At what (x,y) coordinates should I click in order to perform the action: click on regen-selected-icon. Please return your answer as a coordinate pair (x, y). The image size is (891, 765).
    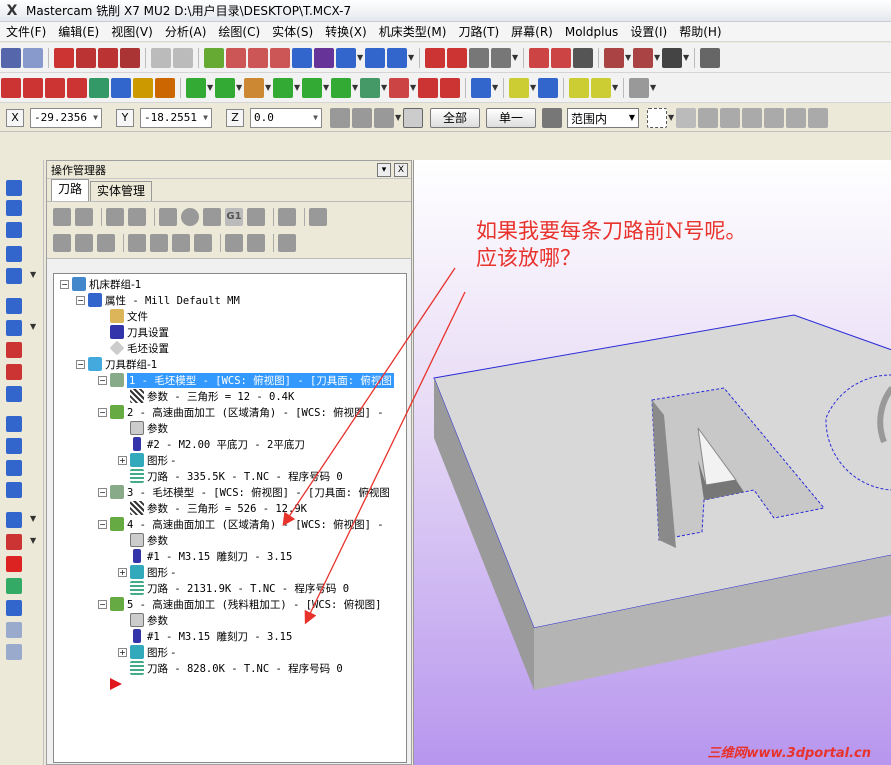
    Looking at the image, I should click on (115, 217).